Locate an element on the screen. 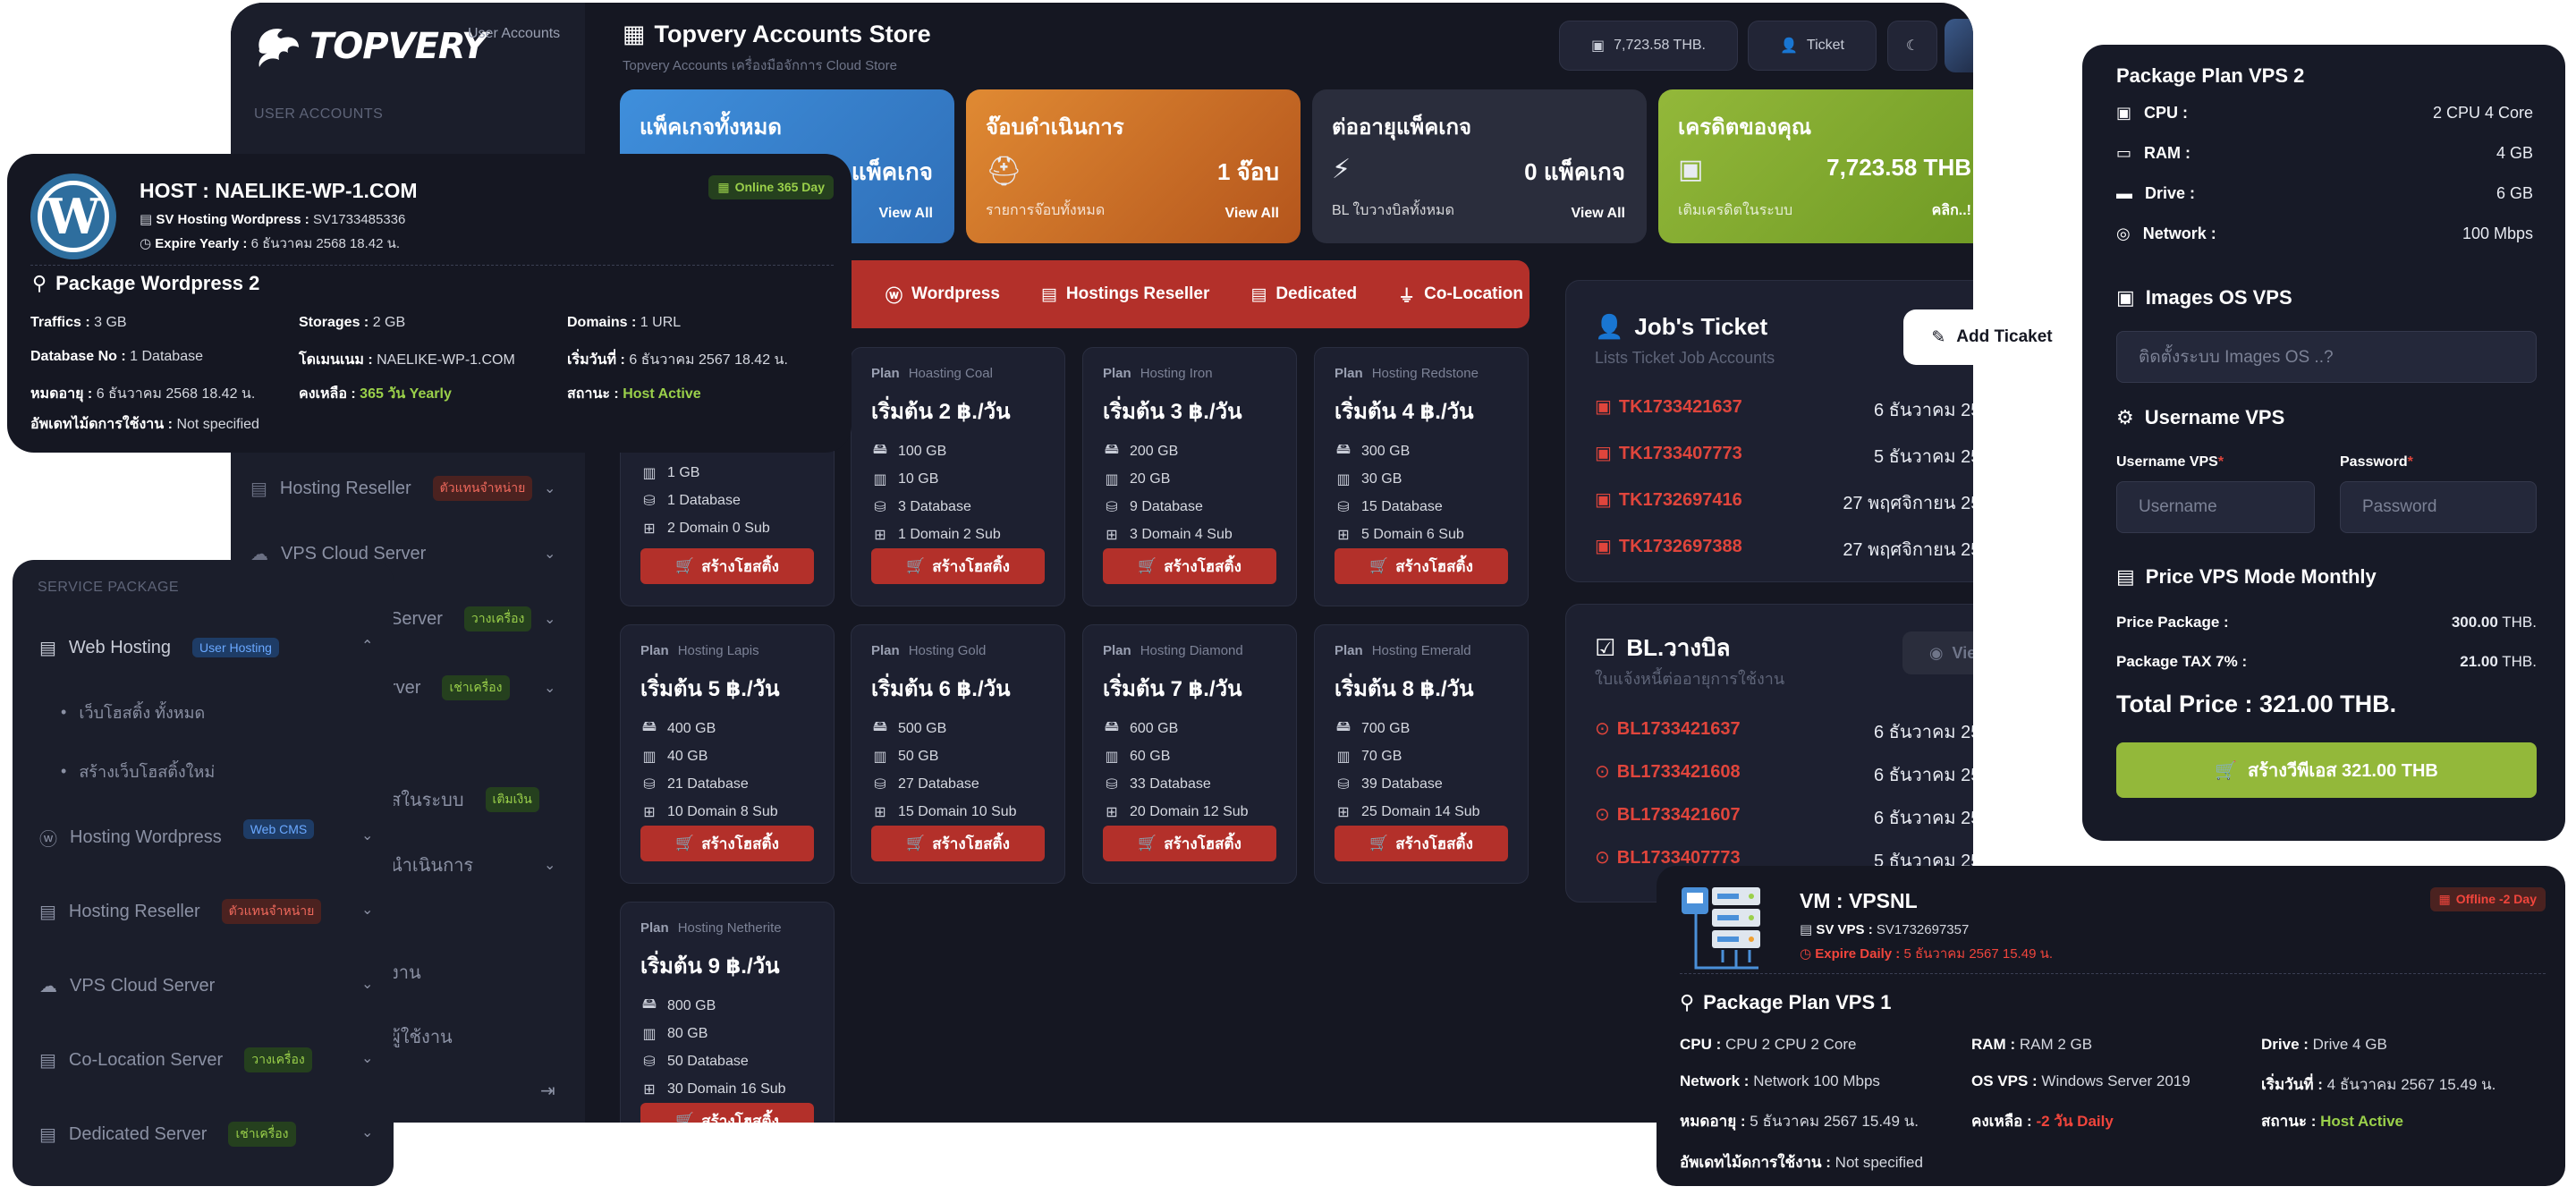  vm-package: ⚲ Package Plan VPS 1 is located at coordinates (1786, 1002).